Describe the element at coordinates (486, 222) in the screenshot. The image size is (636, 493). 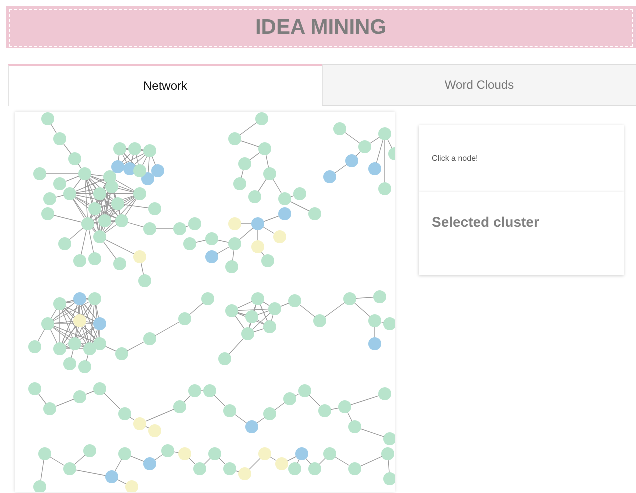
I see `cluster-title: Selected cluster` at that location.